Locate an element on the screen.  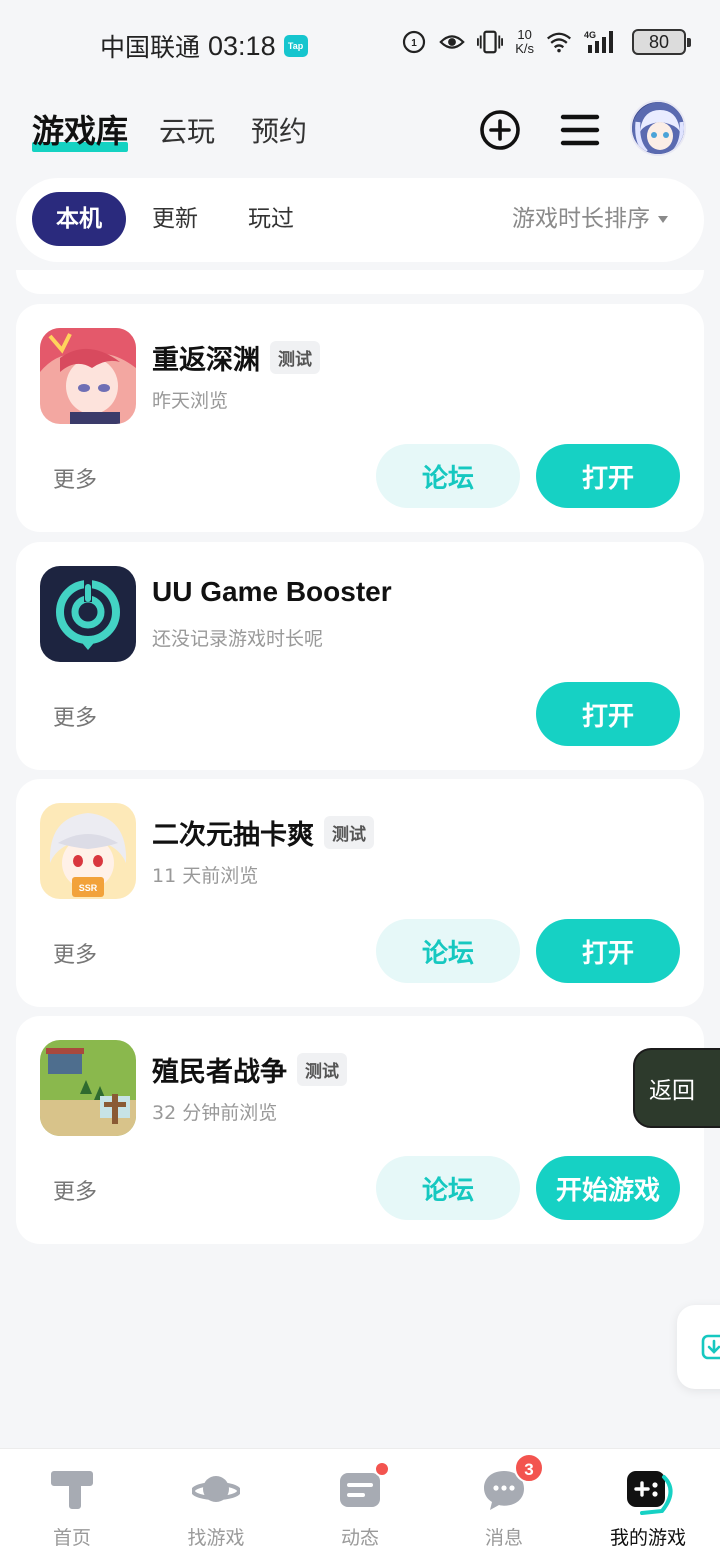
game-title-row: 二次元抽卡爽 测试 is located at coordinates (263, 832).